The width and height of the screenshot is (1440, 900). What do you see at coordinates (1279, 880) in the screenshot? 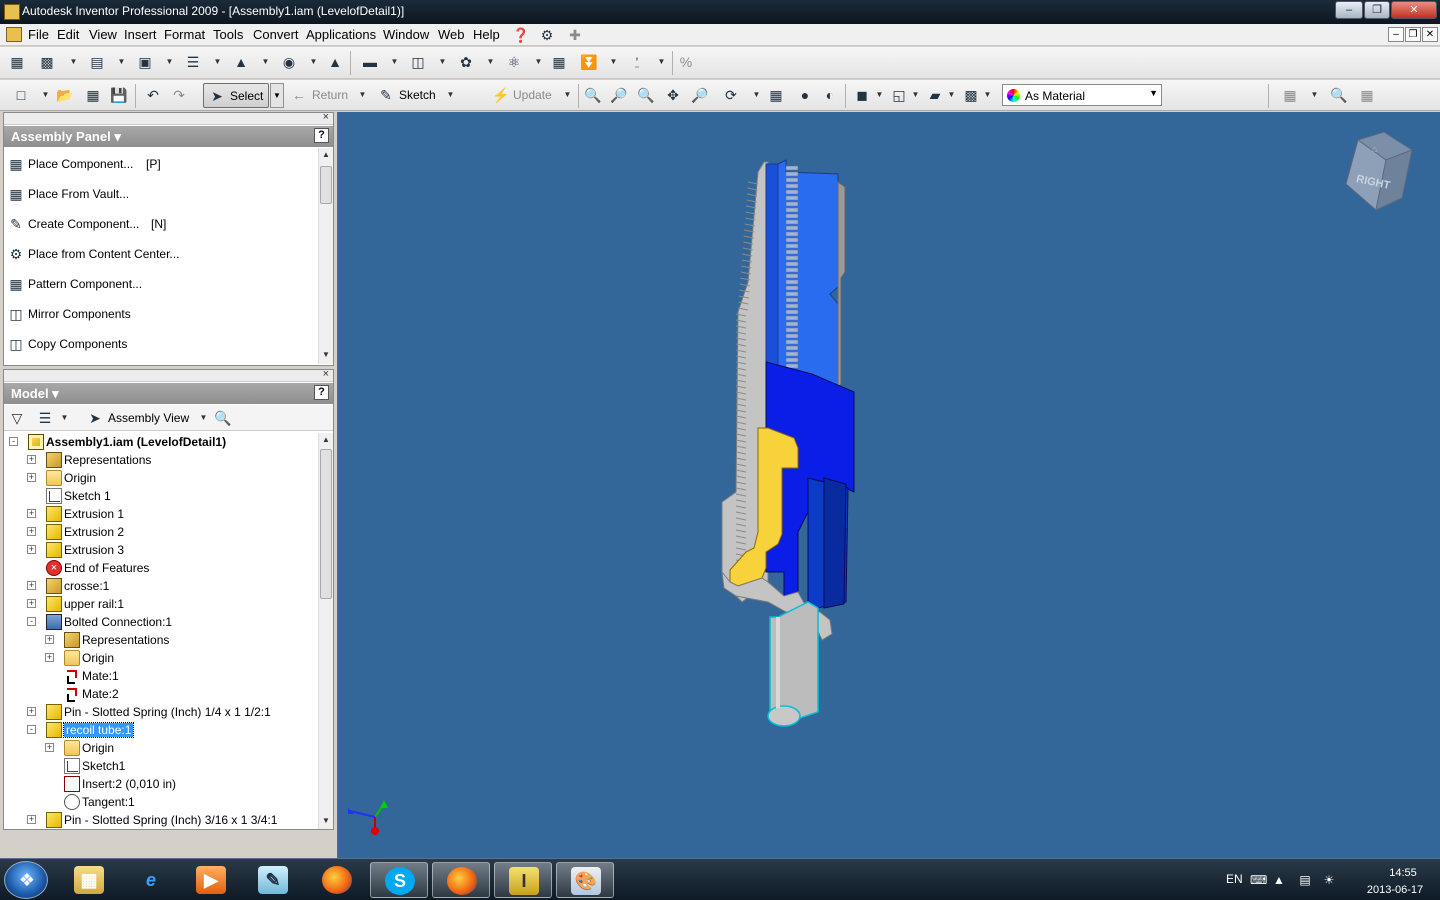
I see `show-hidden-icons-icon: ▲` at bounding box center [1279, 880].